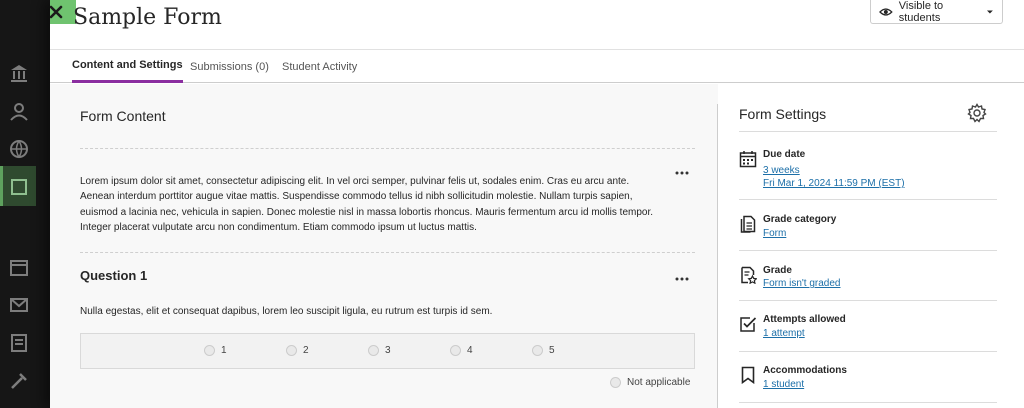 This screenshot has width=1024, height=408. Describe the element at coordinates (19, 267) in the screenshot. I see `calendar-rail-icon` at that location.